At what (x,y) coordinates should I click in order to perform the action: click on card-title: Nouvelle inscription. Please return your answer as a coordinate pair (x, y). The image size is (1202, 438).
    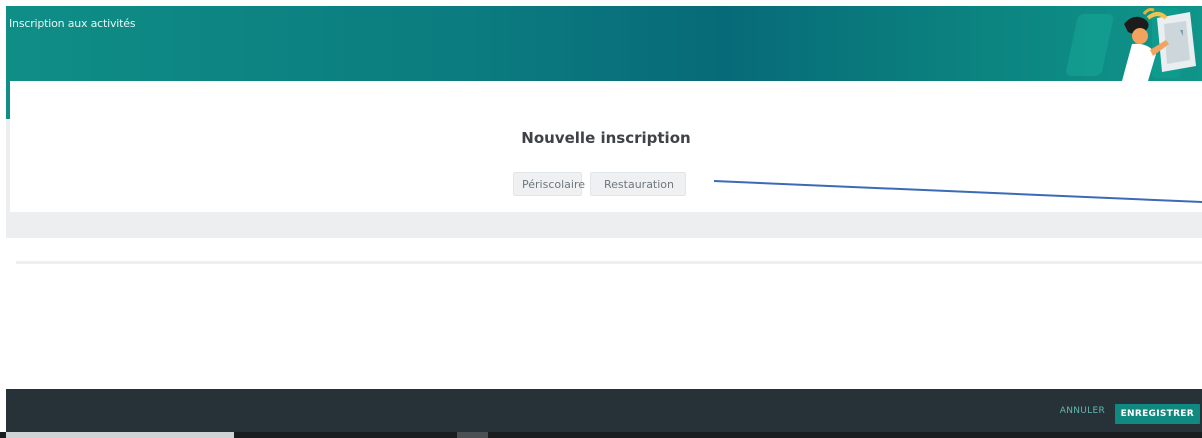
    Looking at the image, I should click on (606, 138).